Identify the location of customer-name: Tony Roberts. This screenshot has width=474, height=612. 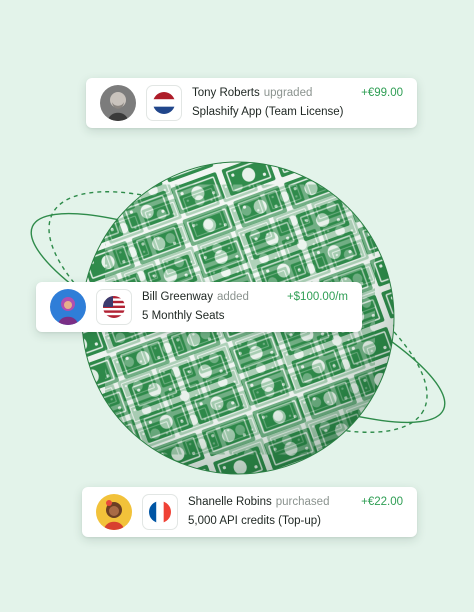
(226, 93).